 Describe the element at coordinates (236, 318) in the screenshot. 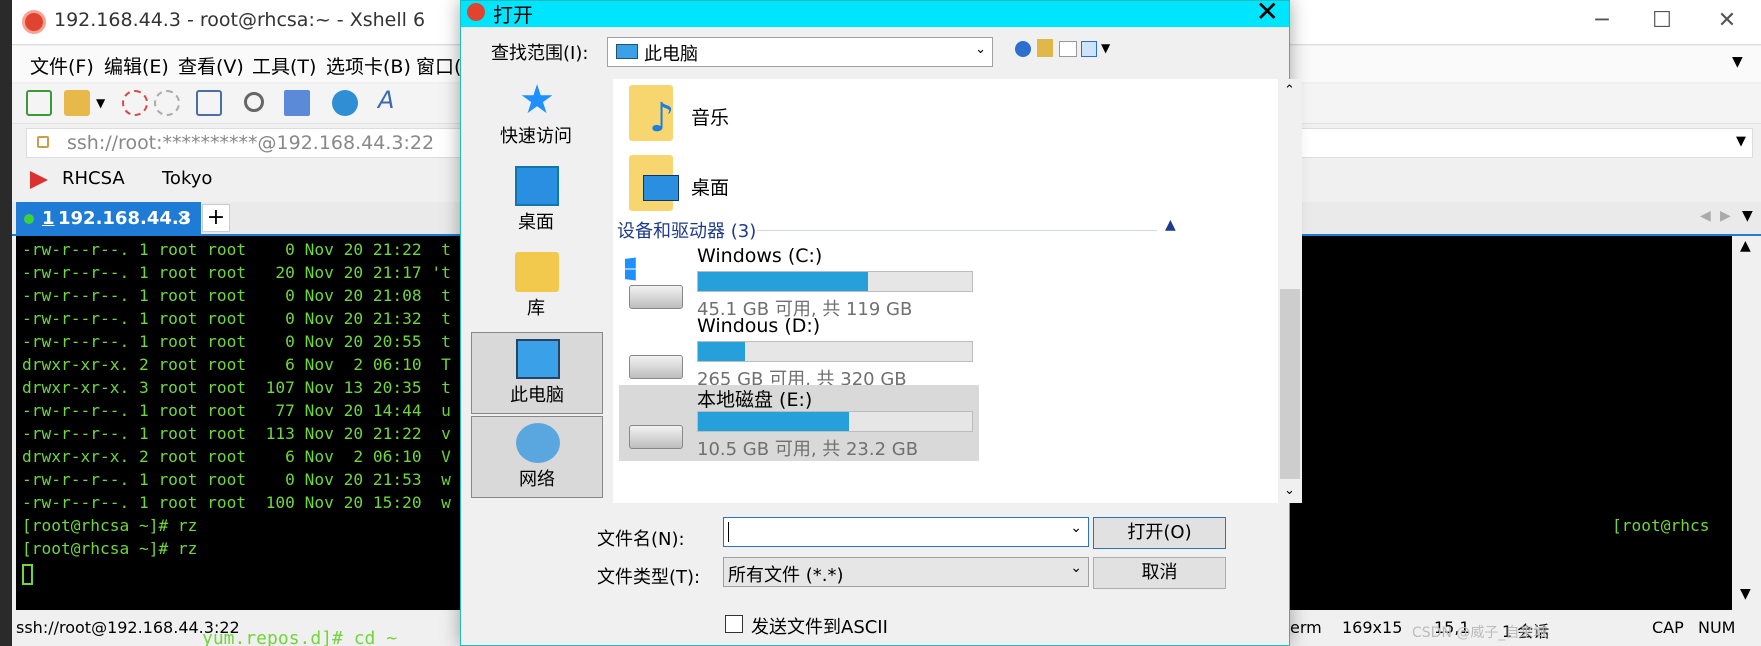

I see `terminal-line: -rw-r--r--. 1 root root 0 Nov 20 21:32 t` at that location.